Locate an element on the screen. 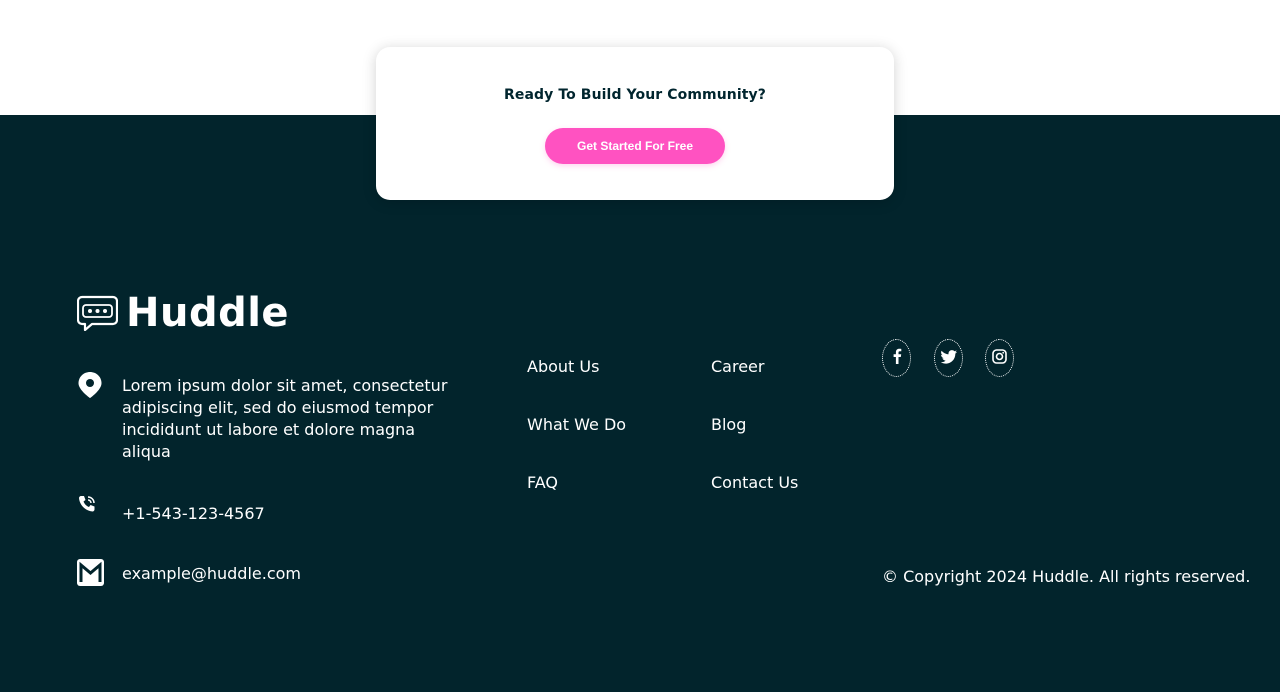 The height and width of the screenshot is (692, 1280). facebook-link is located at coordinates (896, 358).